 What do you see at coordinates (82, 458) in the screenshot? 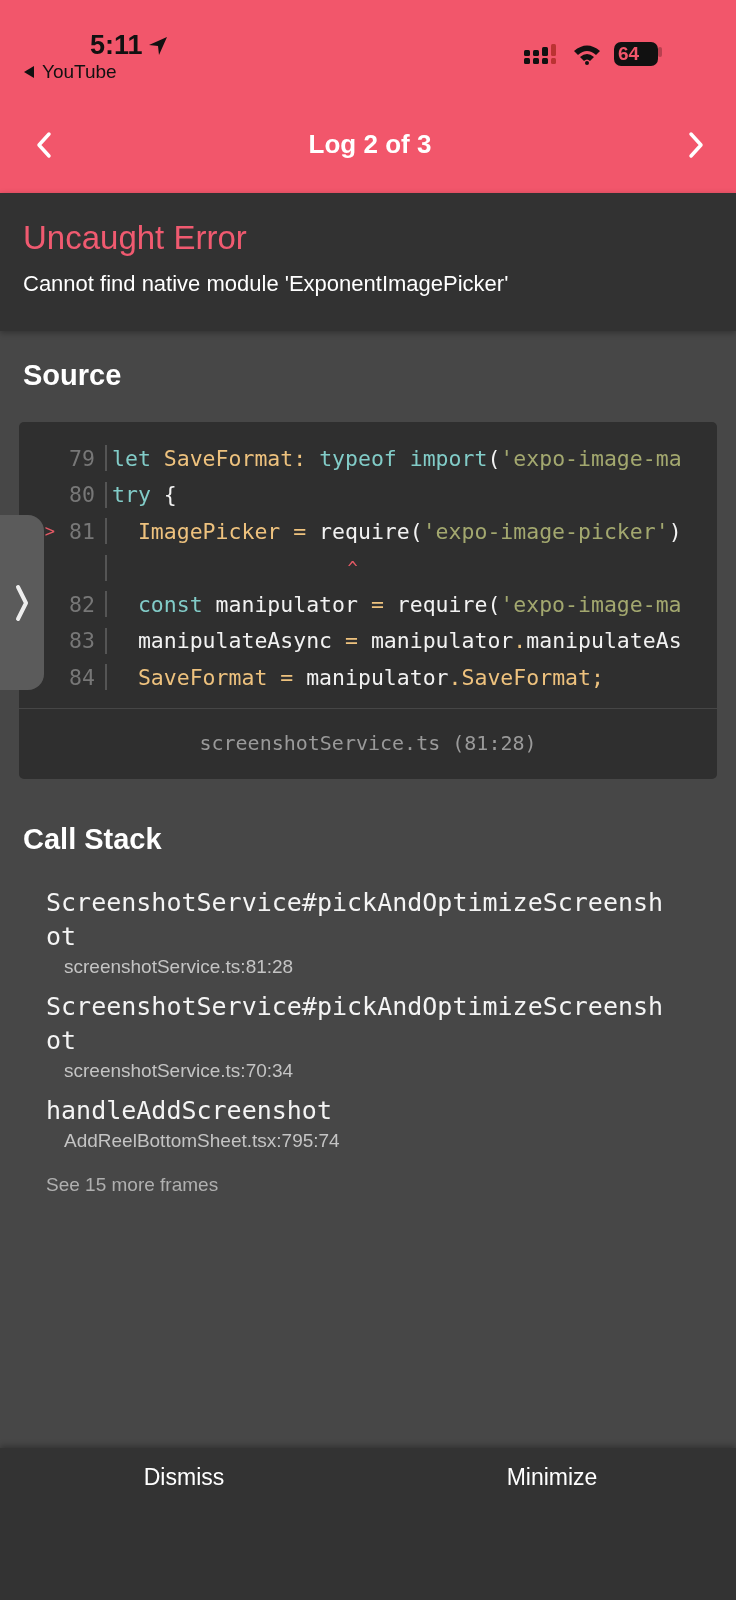
I see `line-number: 79` at bounding box center [82, 458].